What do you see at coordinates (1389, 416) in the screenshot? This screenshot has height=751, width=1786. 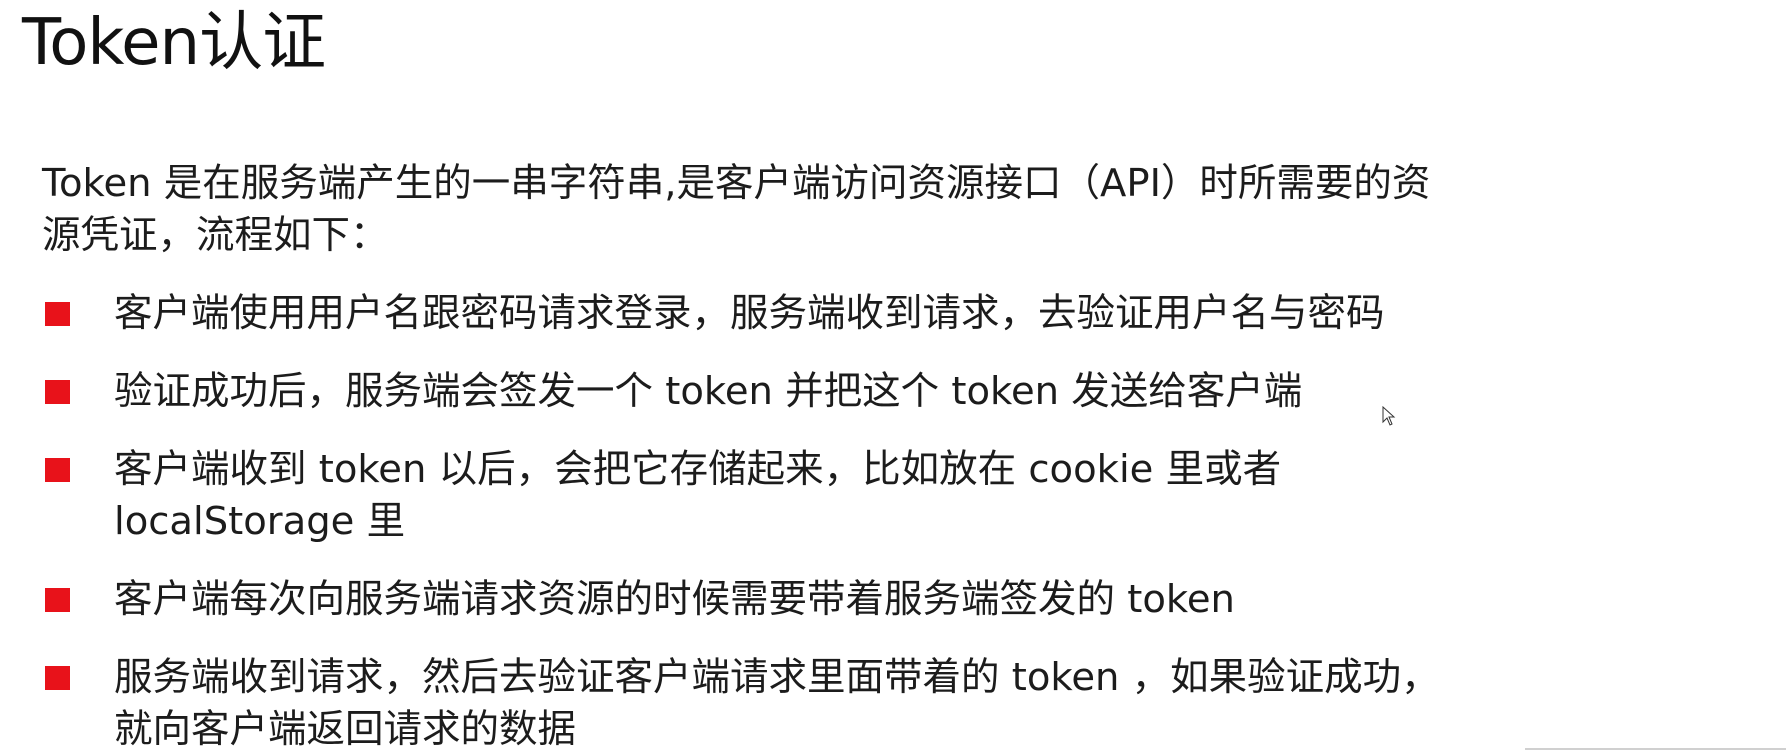 I see `mouse-pointer-icon` at bounding box center [1389, 416].